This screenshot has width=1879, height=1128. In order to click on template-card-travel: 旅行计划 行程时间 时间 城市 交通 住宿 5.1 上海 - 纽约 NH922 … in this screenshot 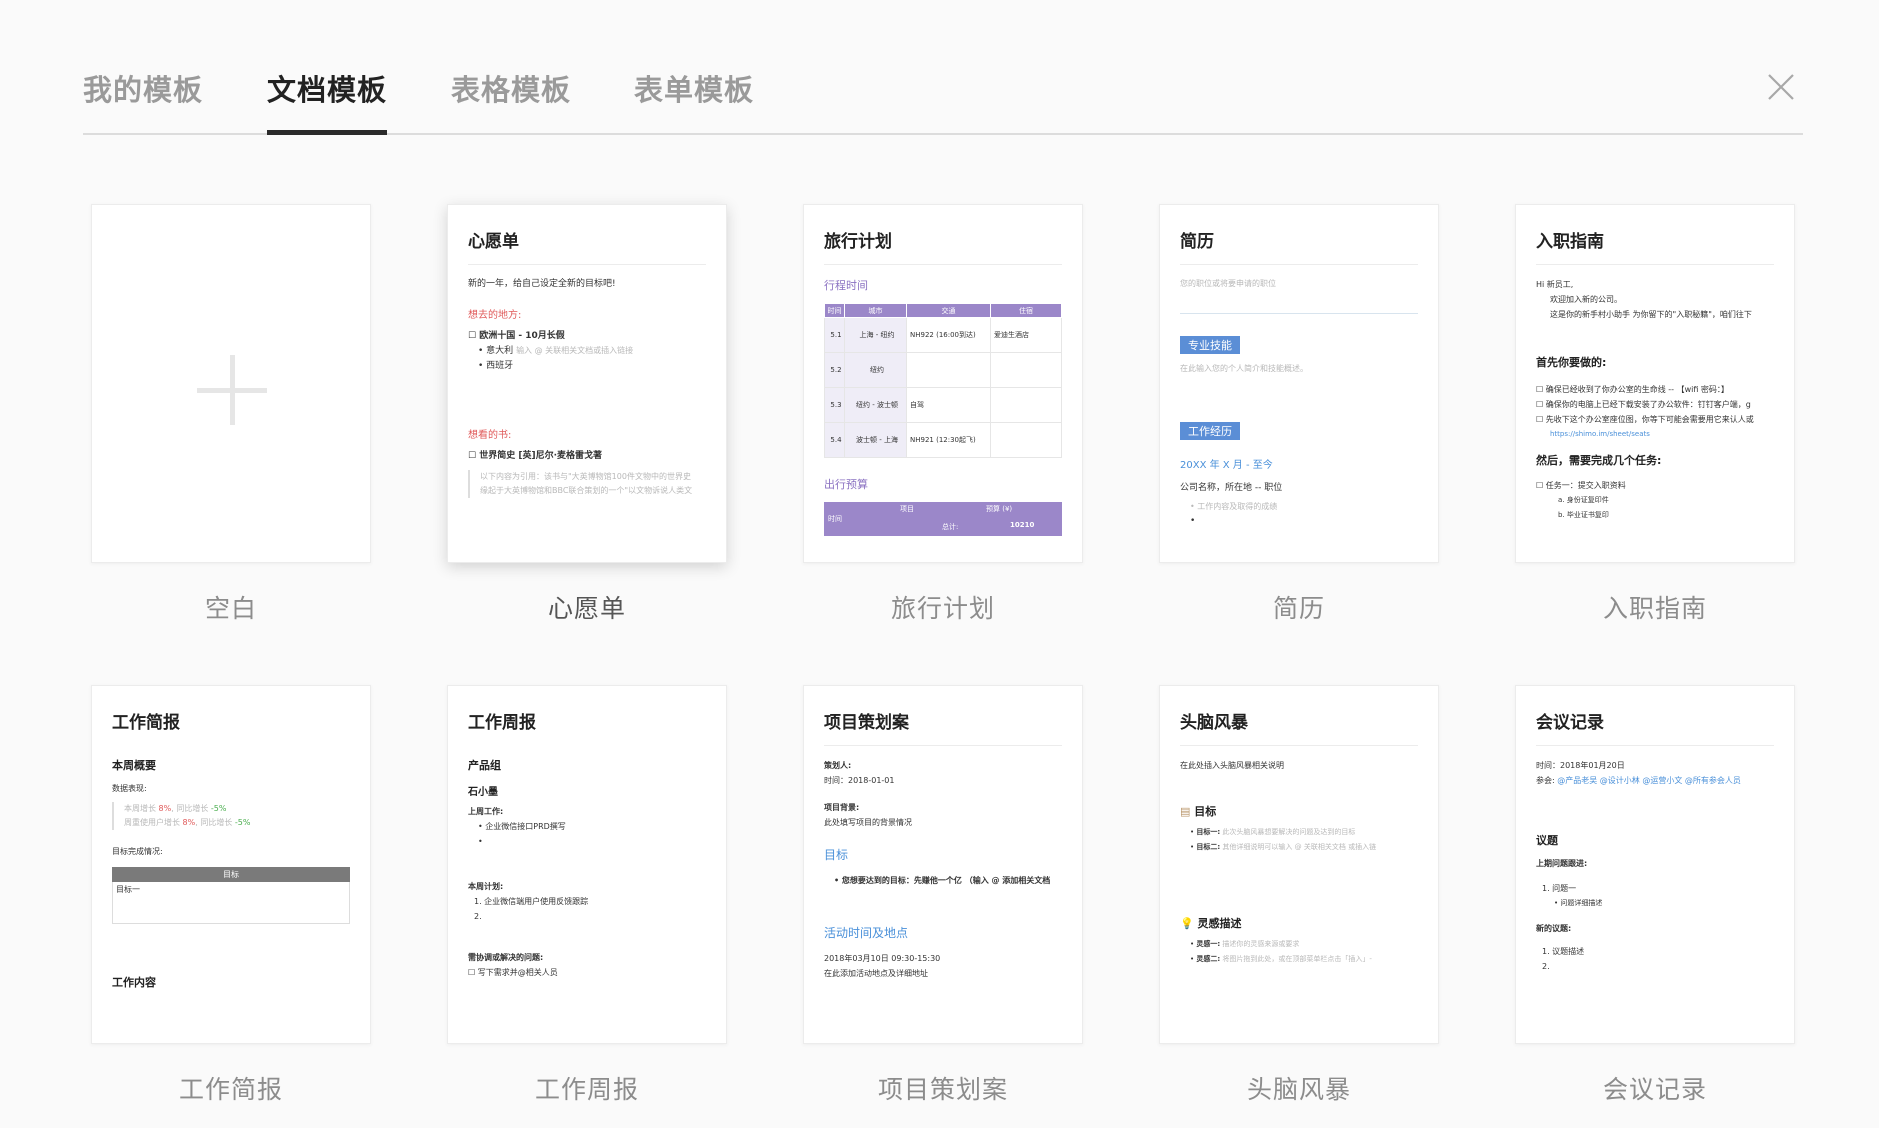, I will do `click(943, 383)`.